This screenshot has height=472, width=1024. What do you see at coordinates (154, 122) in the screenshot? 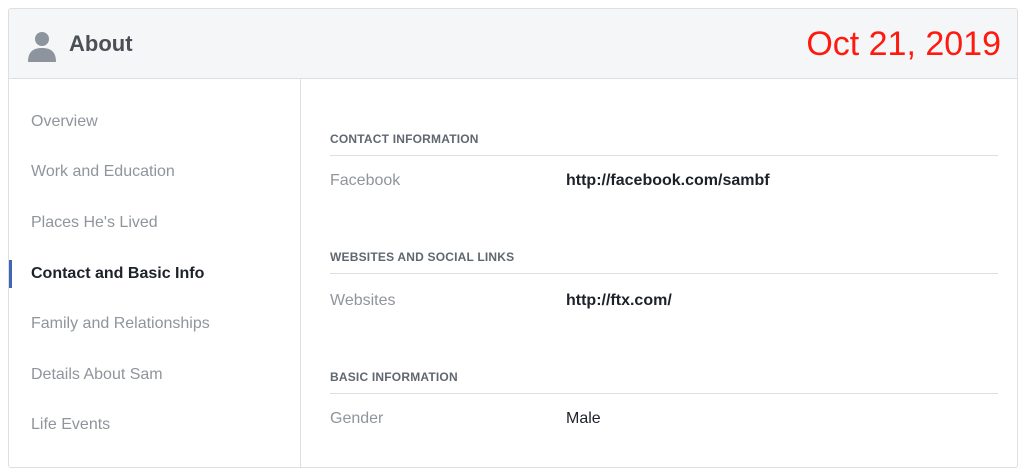
I see `sidebar-item-overview: Overview` at bounding box center [154, 122].